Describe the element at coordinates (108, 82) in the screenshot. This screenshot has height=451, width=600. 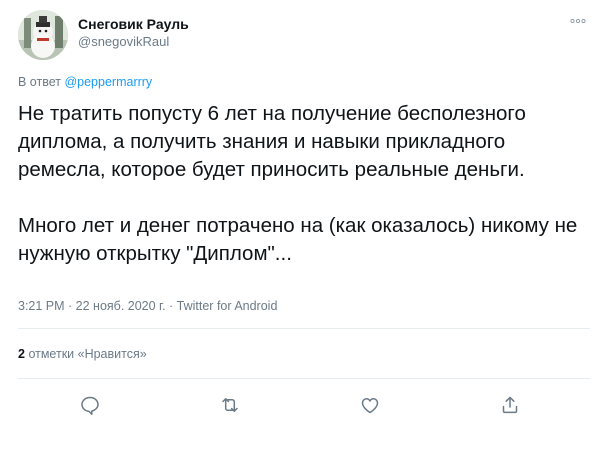
I see `reply-mention-link: @peppermarrry` at that location.